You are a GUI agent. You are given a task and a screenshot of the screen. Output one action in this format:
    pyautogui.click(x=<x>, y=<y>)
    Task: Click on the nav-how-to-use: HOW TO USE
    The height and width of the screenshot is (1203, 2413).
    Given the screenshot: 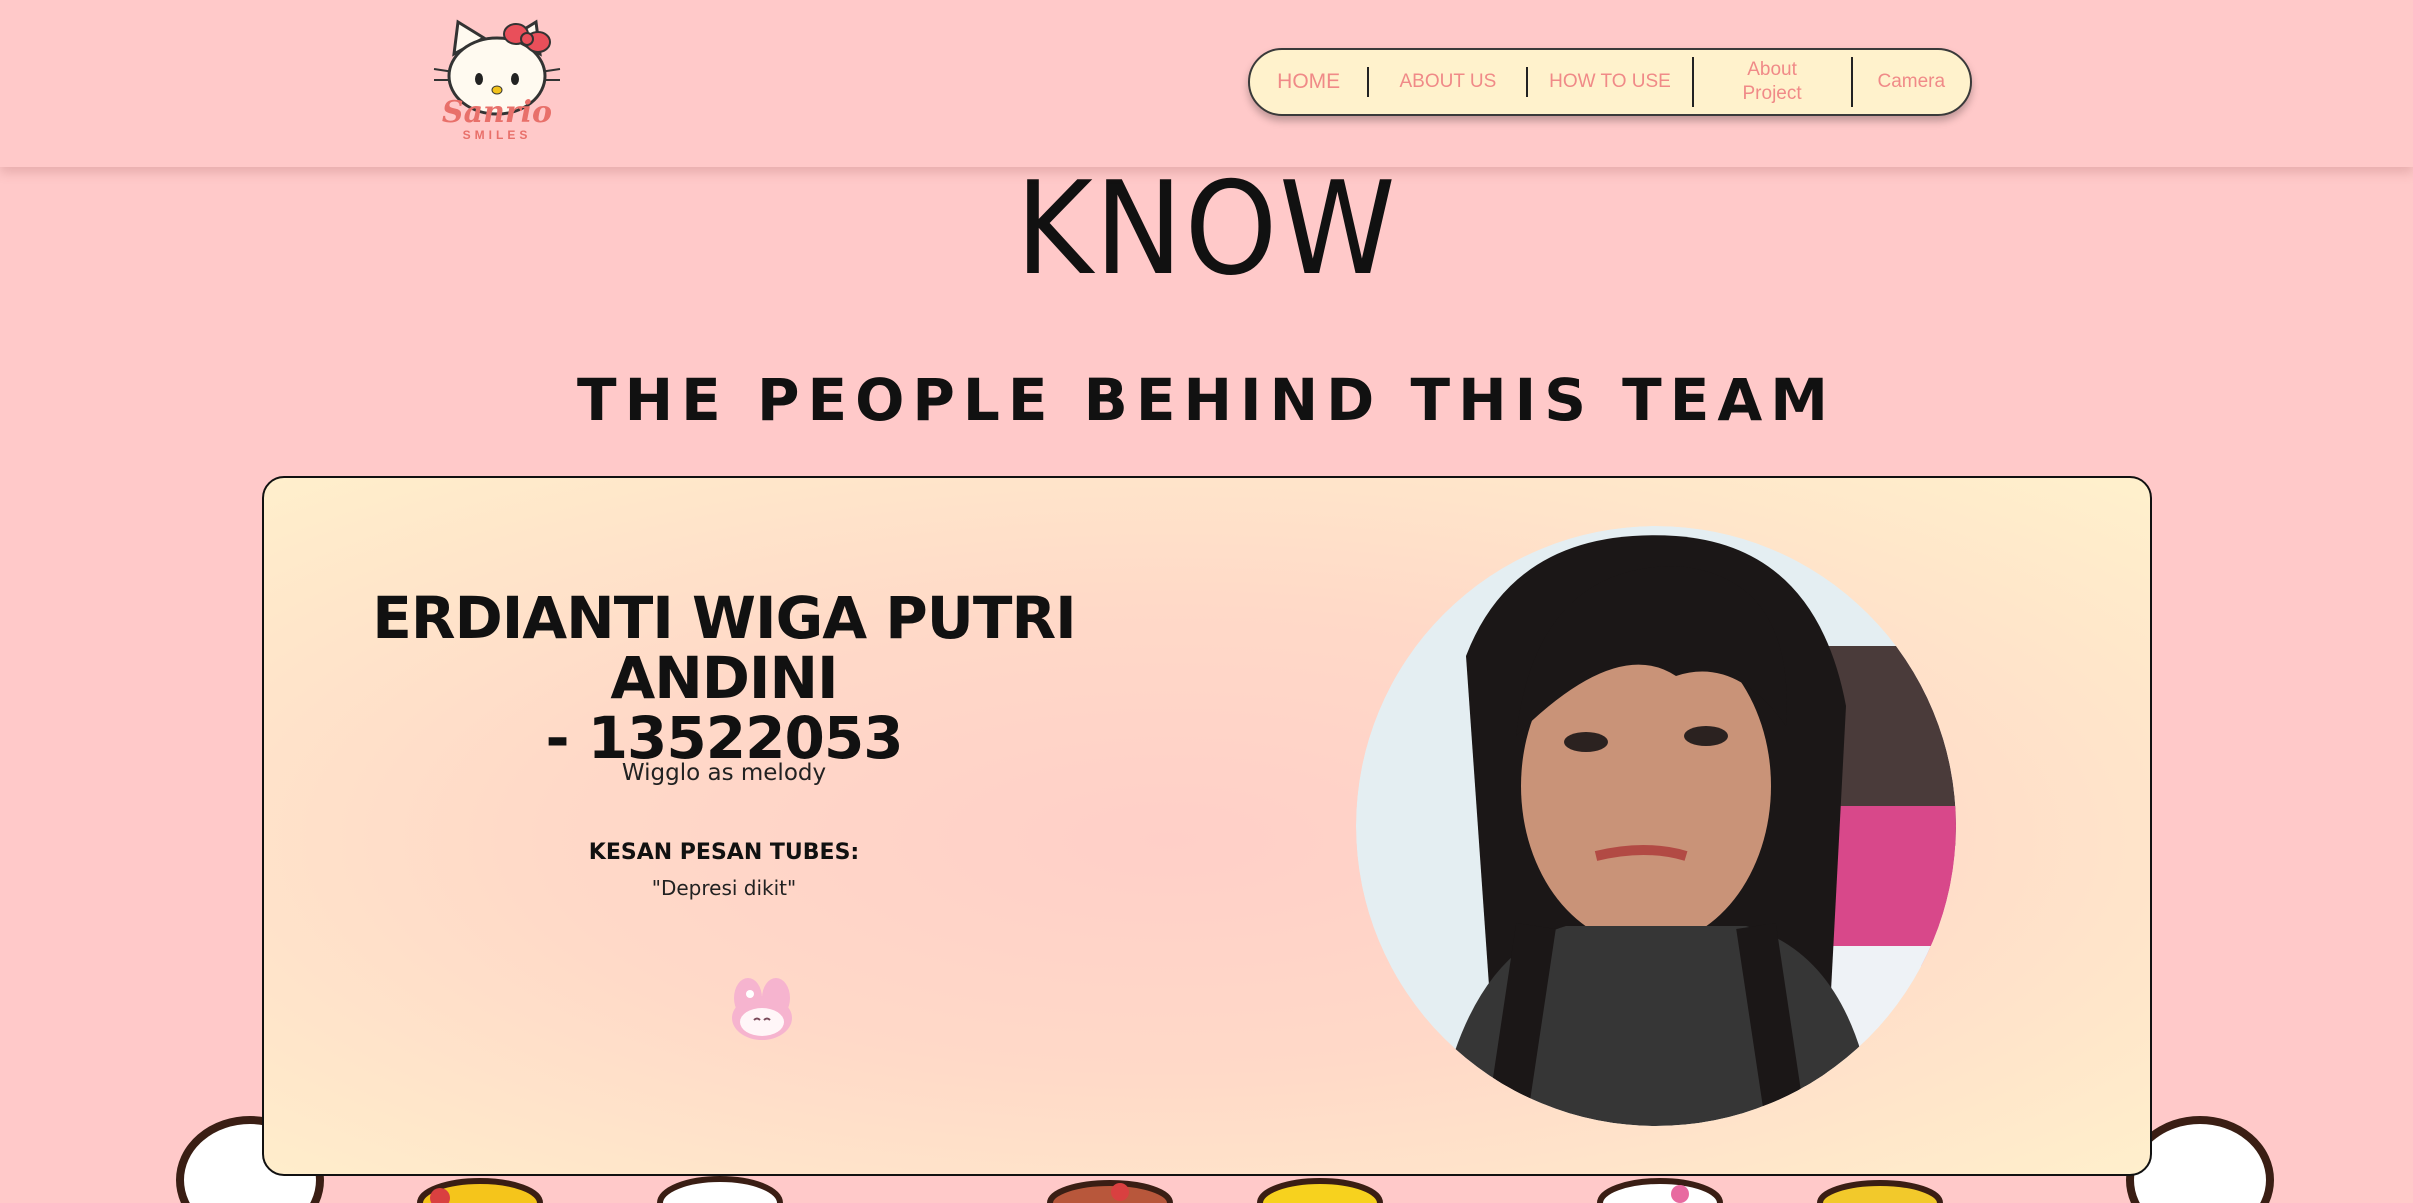 What is the action you would take?
    pyautogui.click(x=1609, y=82)
    